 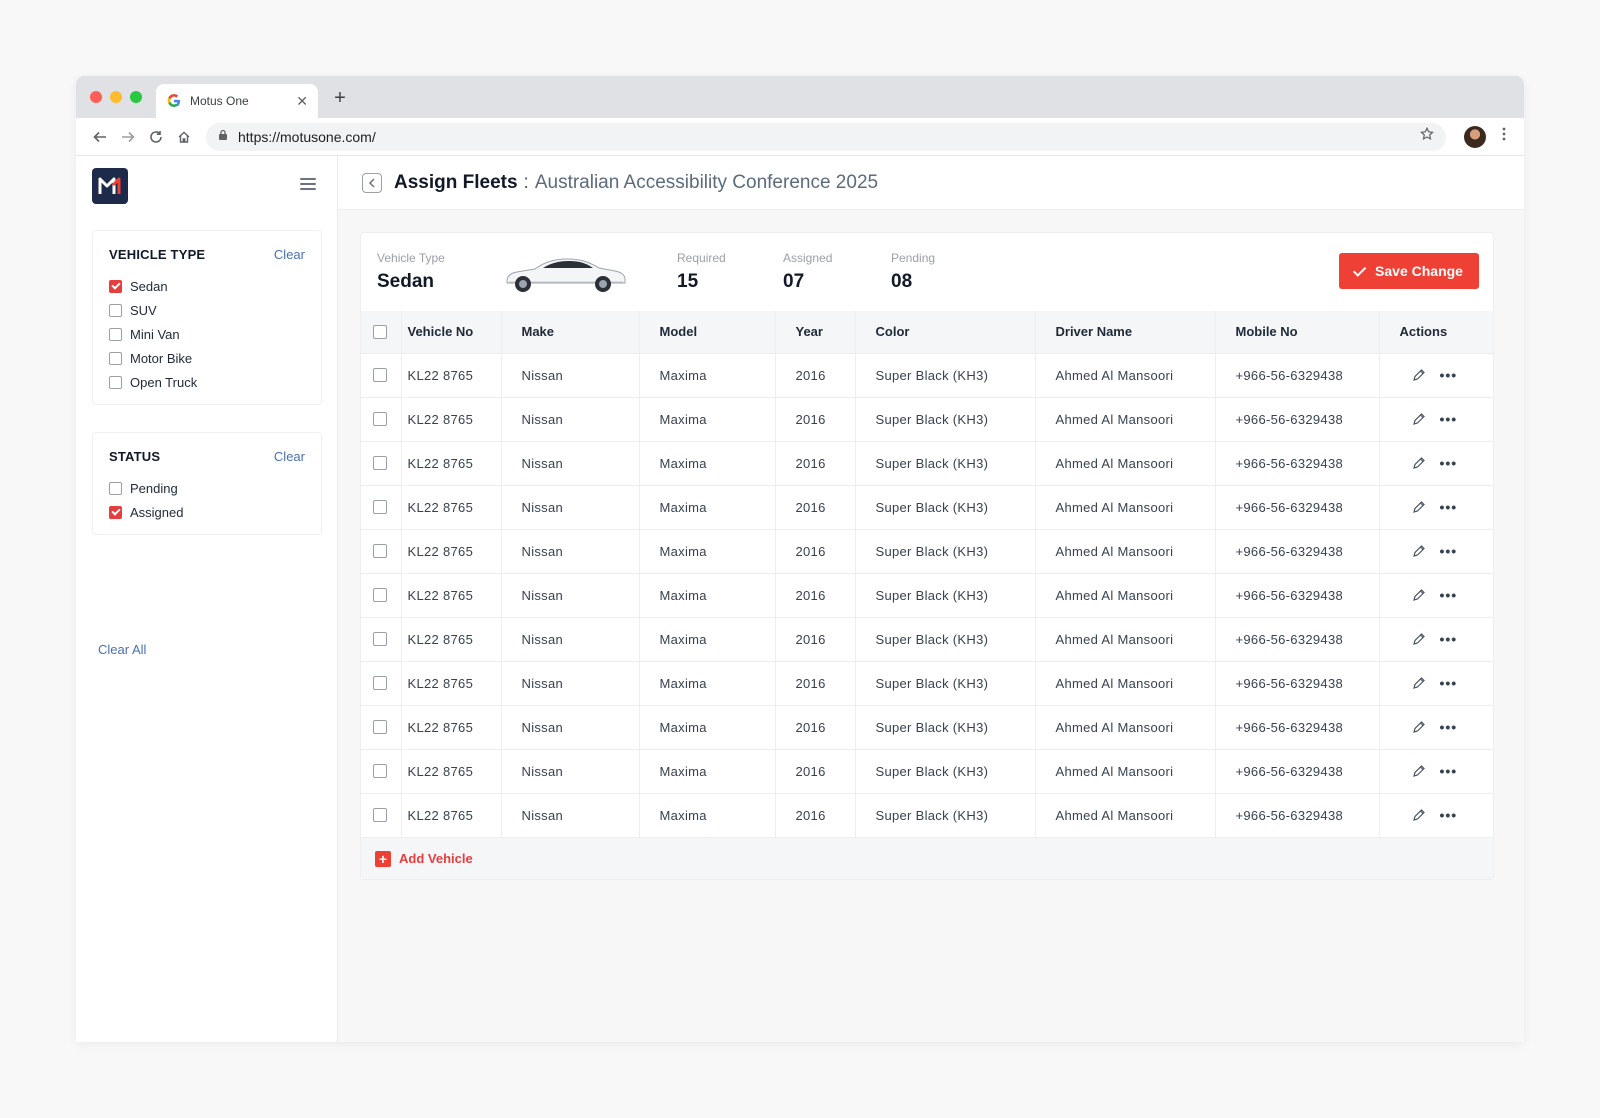 What do you see at coordinates (380, 331) in the screenshot?
I see `select-all-checkbox` at bounding box center [380, 331].